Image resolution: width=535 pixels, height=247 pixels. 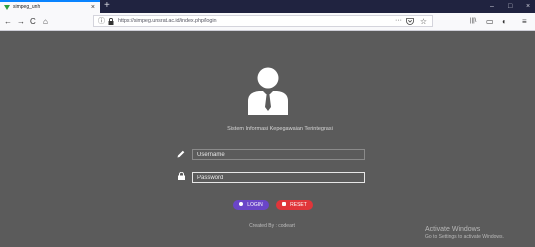 I want to click on menu-icon: ≡, so click(x=524, y=21).